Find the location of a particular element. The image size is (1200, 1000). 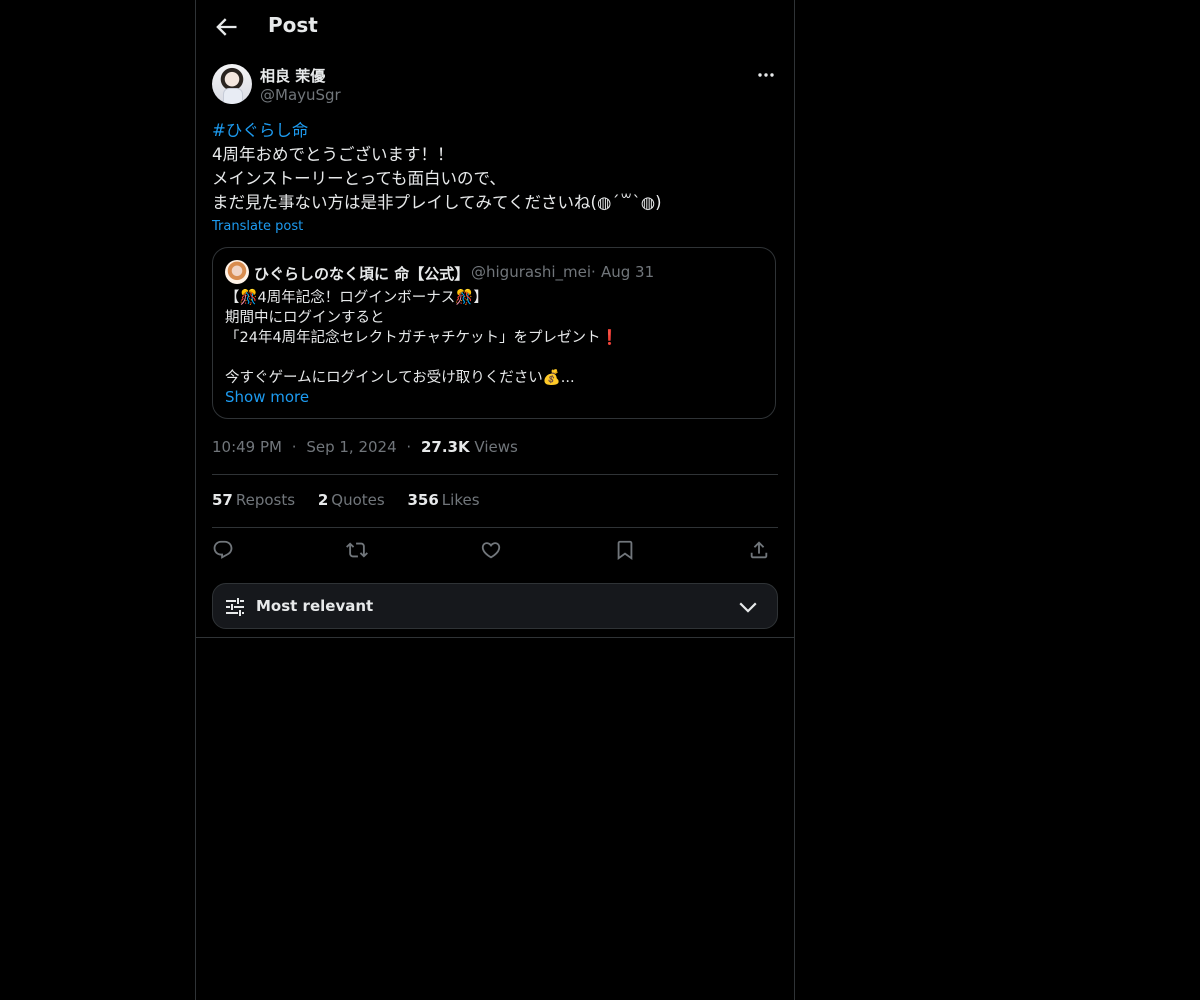

bookmark-icon is located at coordinates (626, 551).